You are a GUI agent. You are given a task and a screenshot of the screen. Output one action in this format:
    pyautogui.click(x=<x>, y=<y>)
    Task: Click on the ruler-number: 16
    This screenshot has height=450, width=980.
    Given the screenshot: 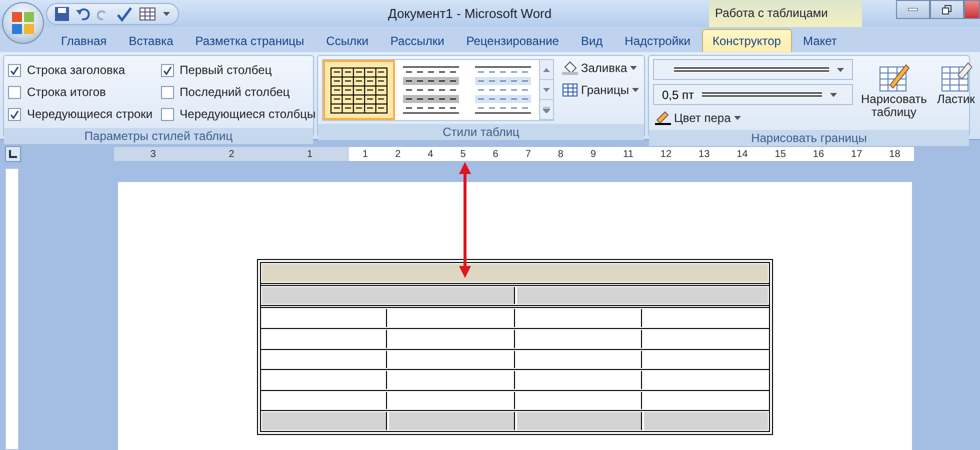 What is the action you would take?
    pyautogui.click(x=818, y=154)
    